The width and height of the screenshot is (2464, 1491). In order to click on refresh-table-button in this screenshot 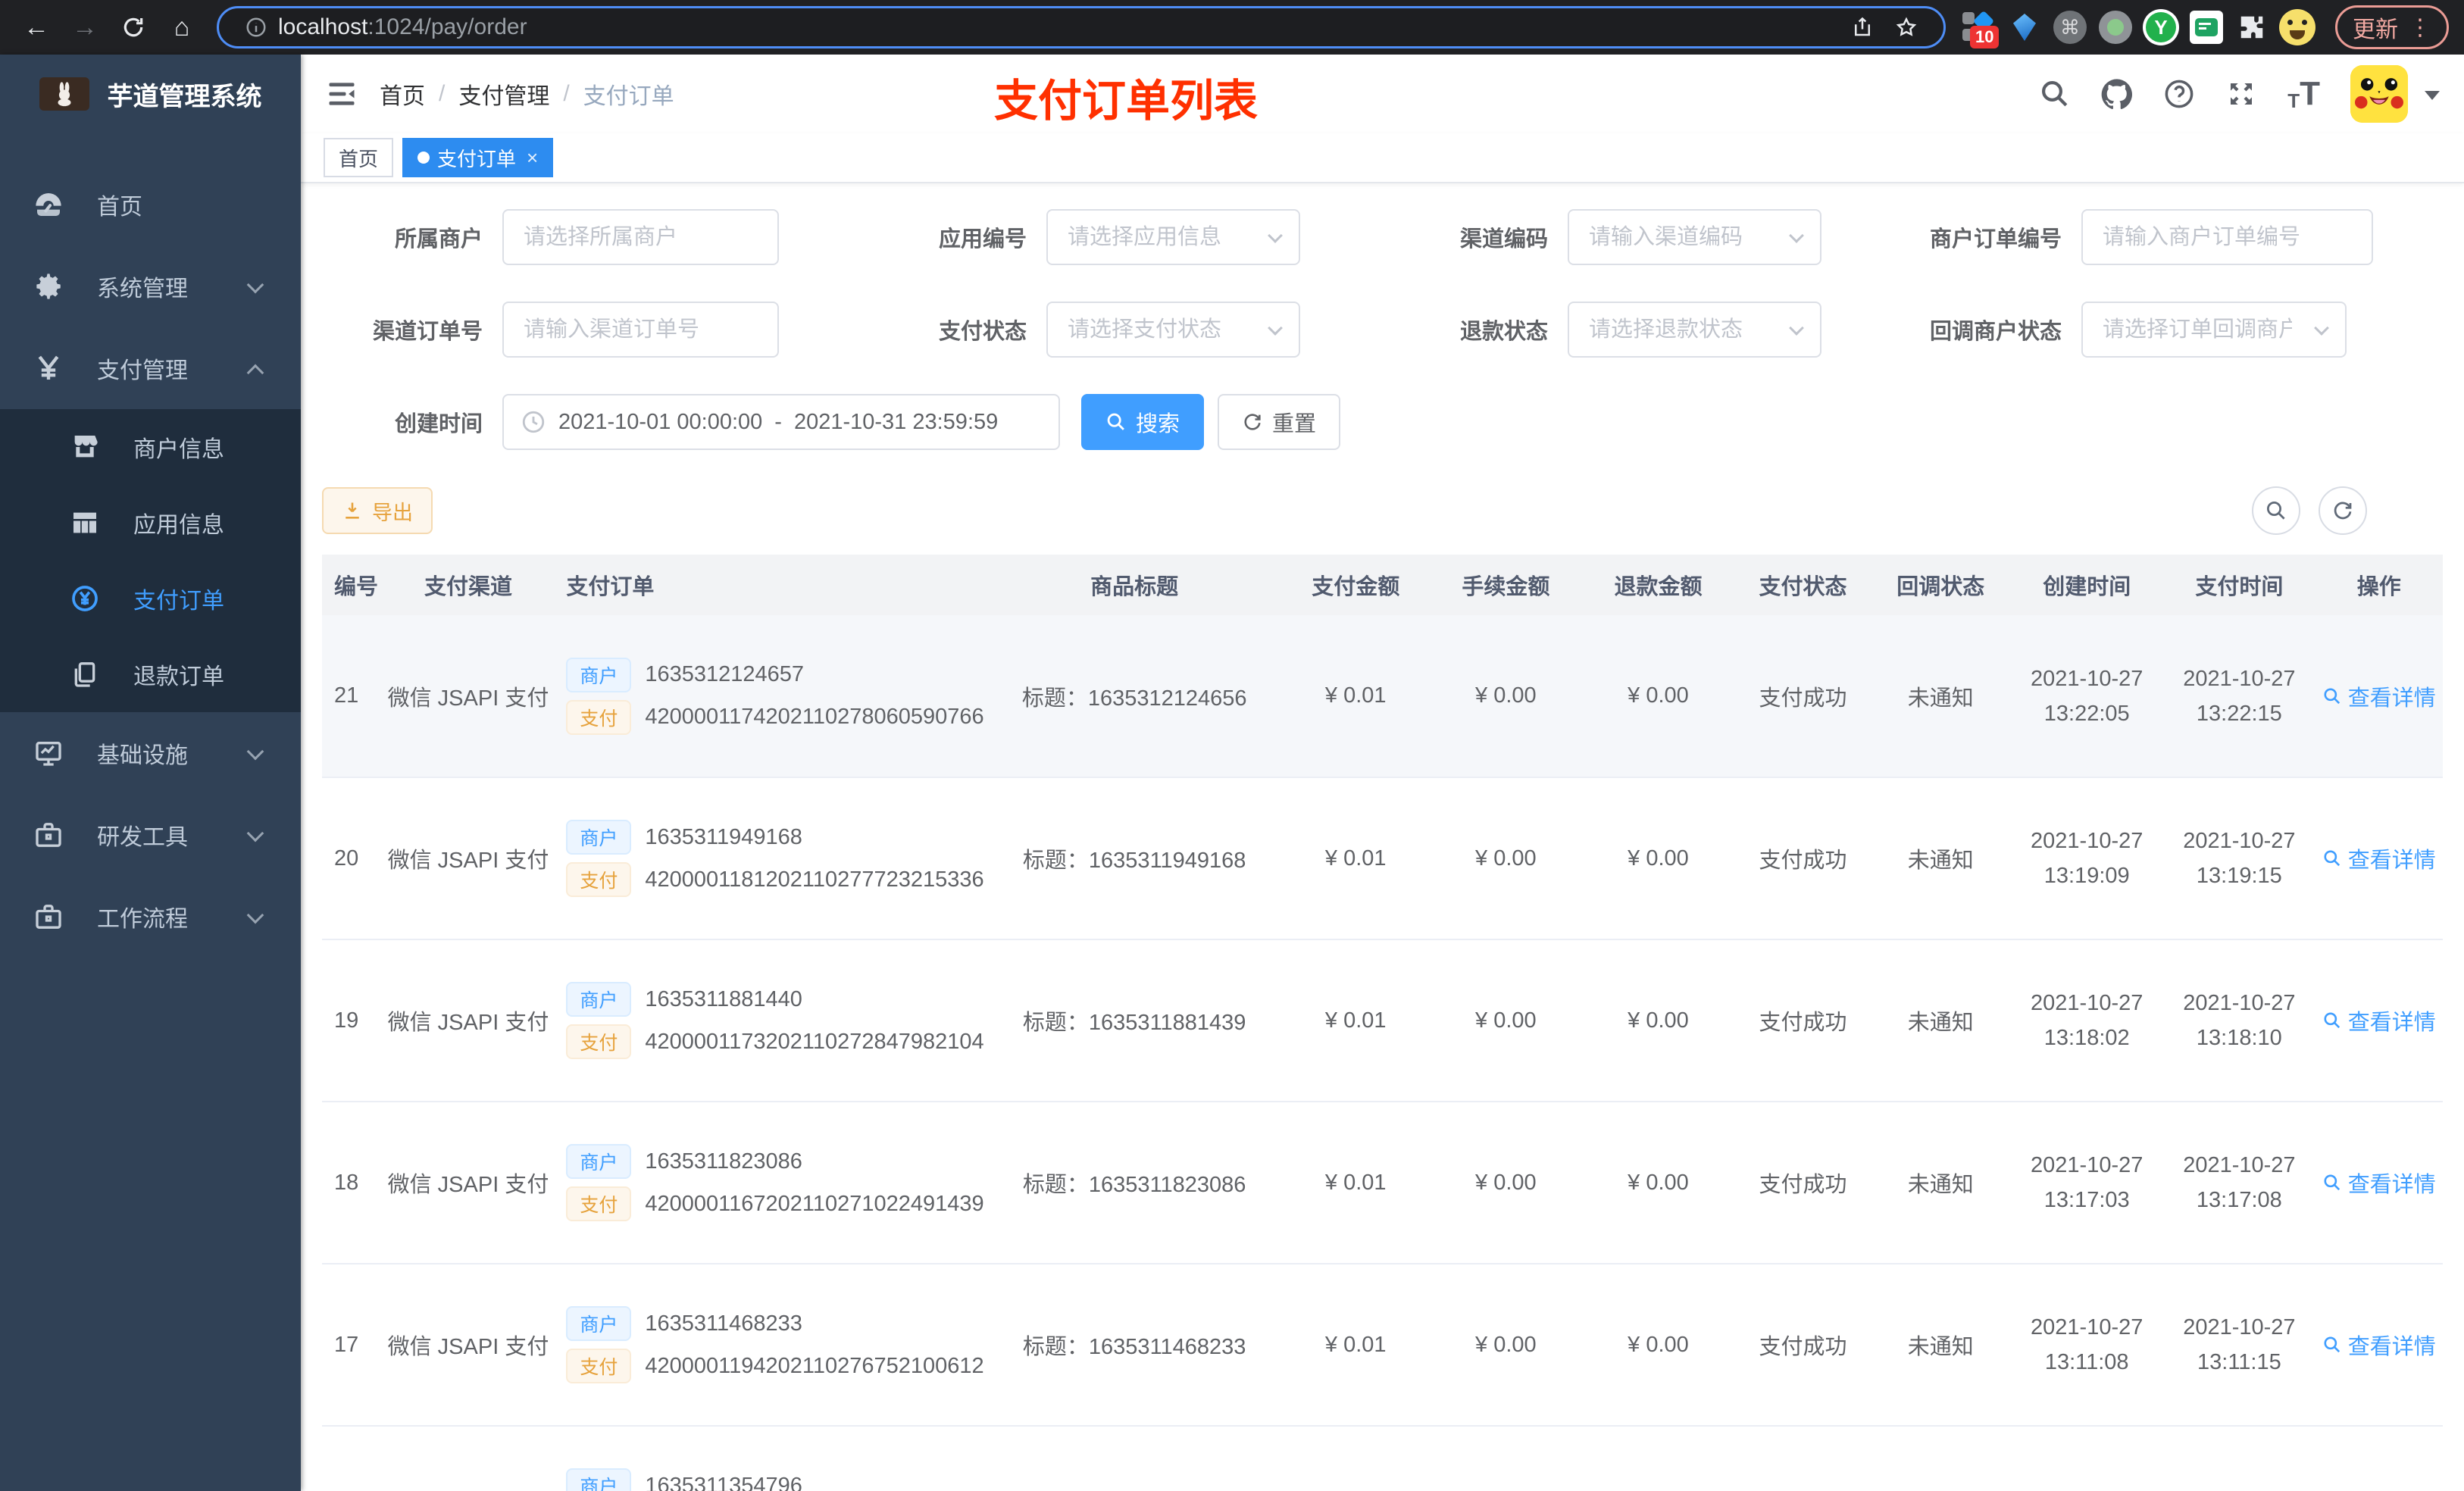, I will do `click(2343, 510)`.